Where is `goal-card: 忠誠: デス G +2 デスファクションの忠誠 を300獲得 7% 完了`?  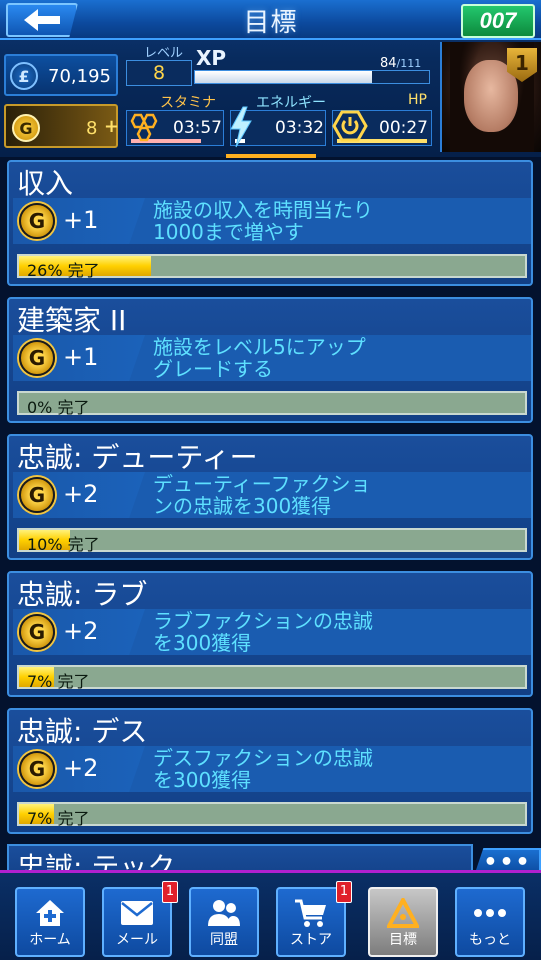
goal-card: 忠誠: デス G +2 デスファクションの忠誠 を300獲得 7% 完了 is located at coordinates (270, 771).